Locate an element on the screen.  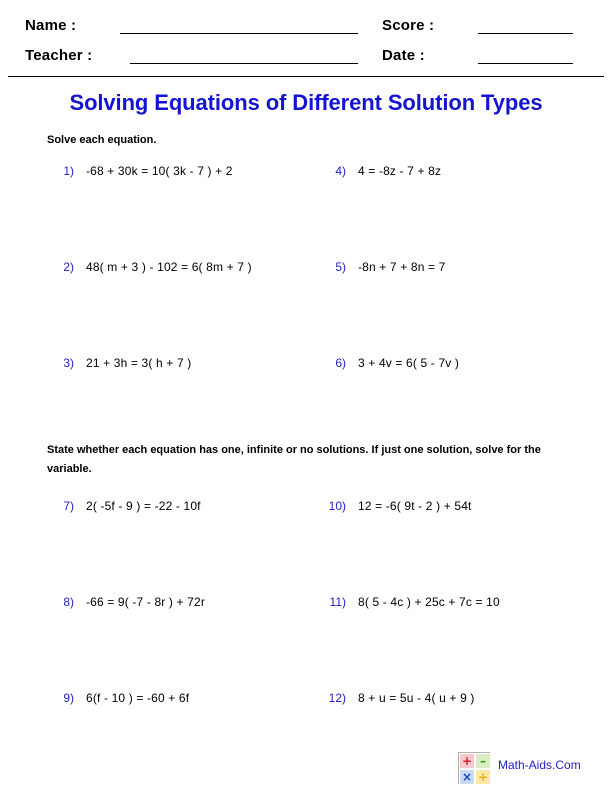
header-divider is located at coordinates (306, 76).